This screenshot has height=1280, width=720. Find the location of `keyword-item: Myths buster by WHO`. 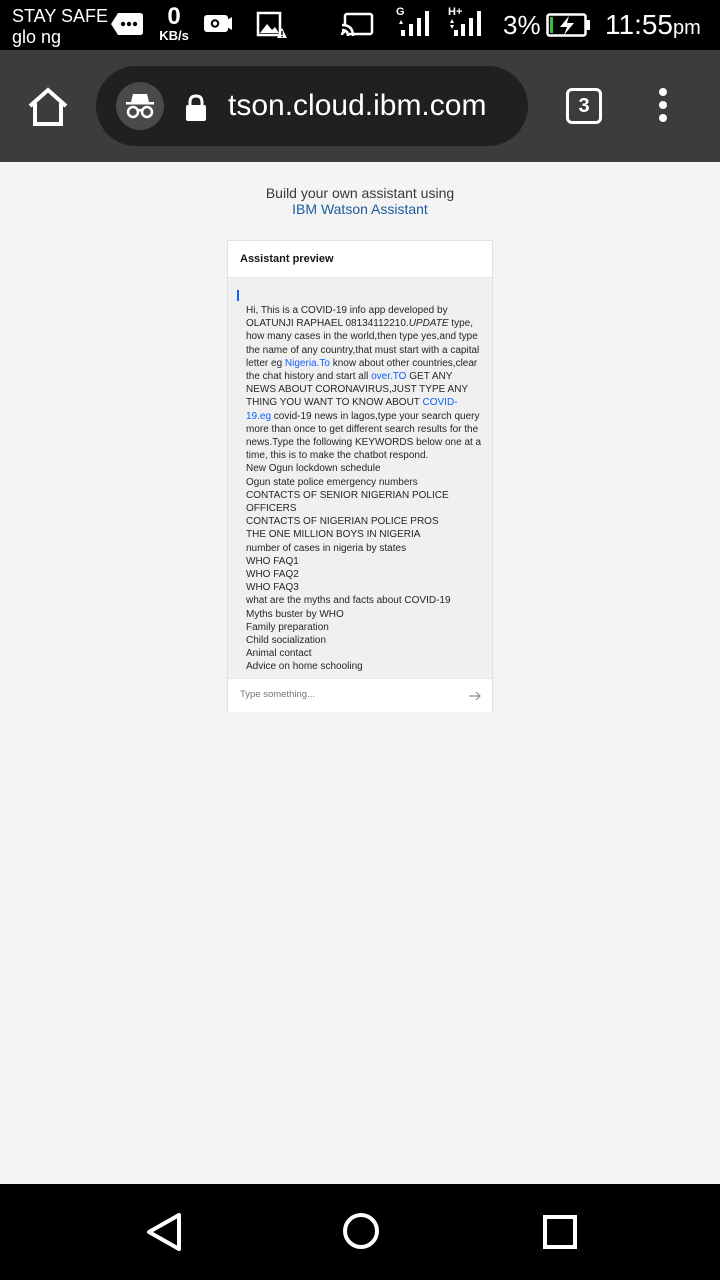

keyword-item: Myths buster by WHO is located at coordinates (295, 614).